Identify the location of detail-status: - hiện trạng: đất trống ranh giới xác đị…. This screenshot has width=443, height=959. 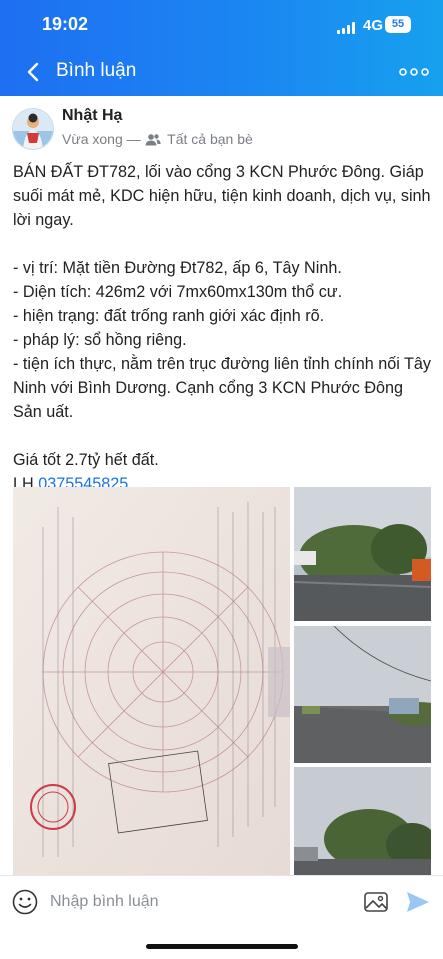
(169, 316).